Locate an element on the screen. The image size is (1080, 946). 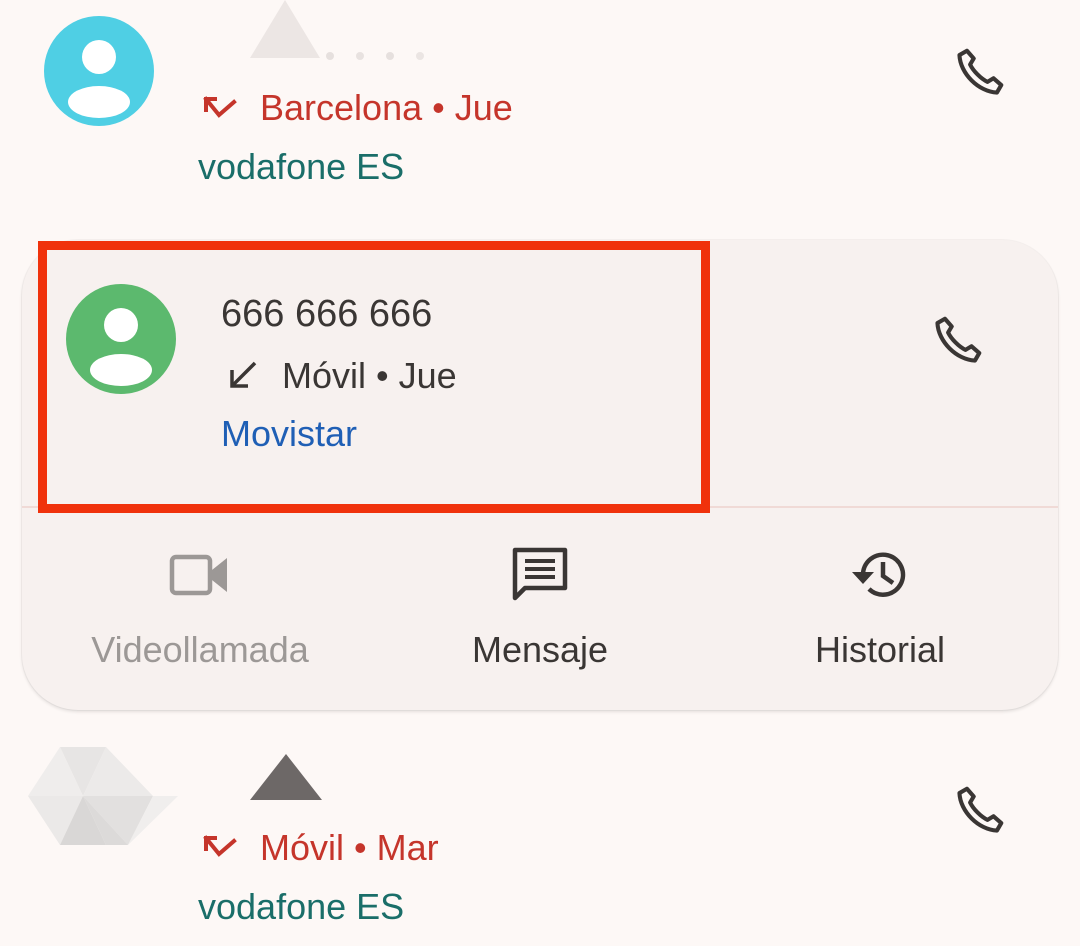
contact-avatar is located at coordinates (99, 71).